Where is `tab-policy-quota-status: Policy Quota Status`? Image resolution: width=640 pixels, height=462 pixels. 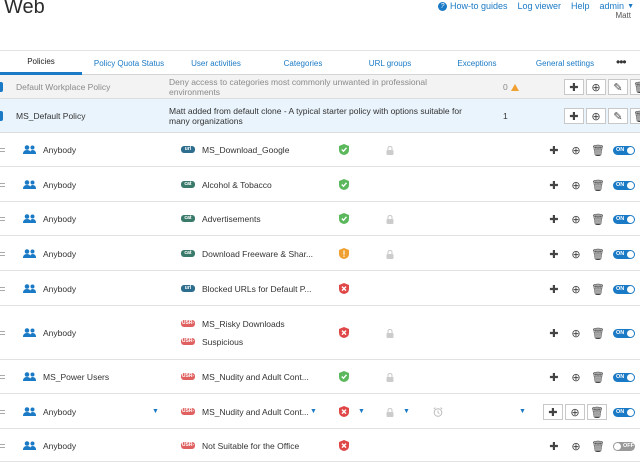
tab-policy-quota-status: Policy Quota Status is located at coordinates (129, 63).